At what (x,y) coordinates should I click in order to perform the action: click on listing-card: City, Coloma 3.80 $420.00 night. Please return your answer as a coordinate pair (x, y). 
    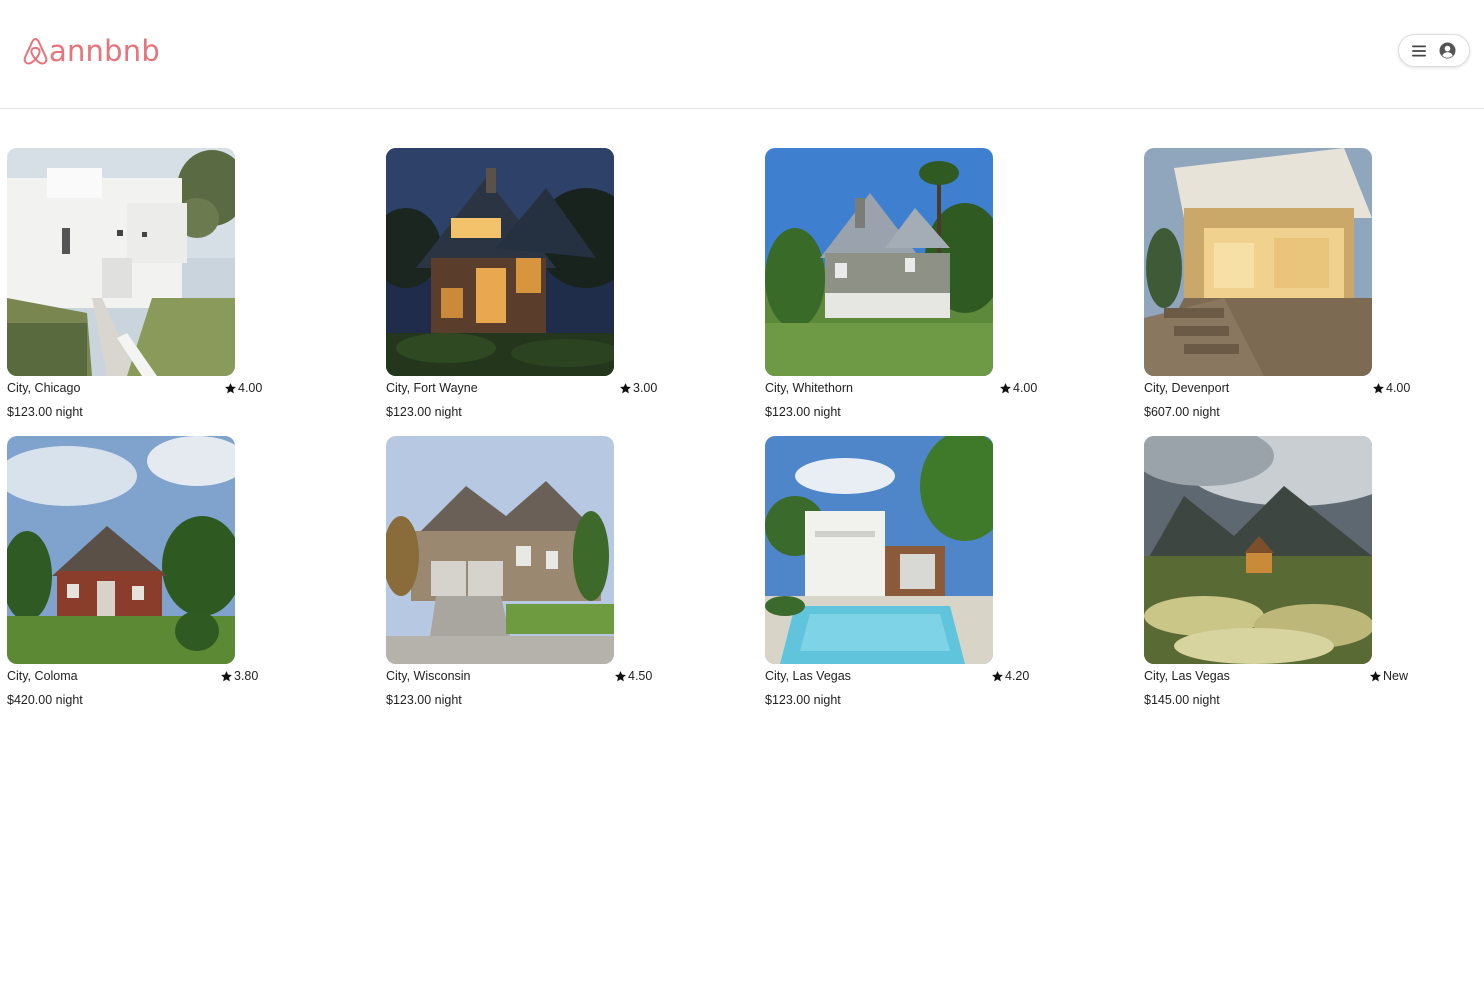
    Looking at the image, I should click on (157, 571).